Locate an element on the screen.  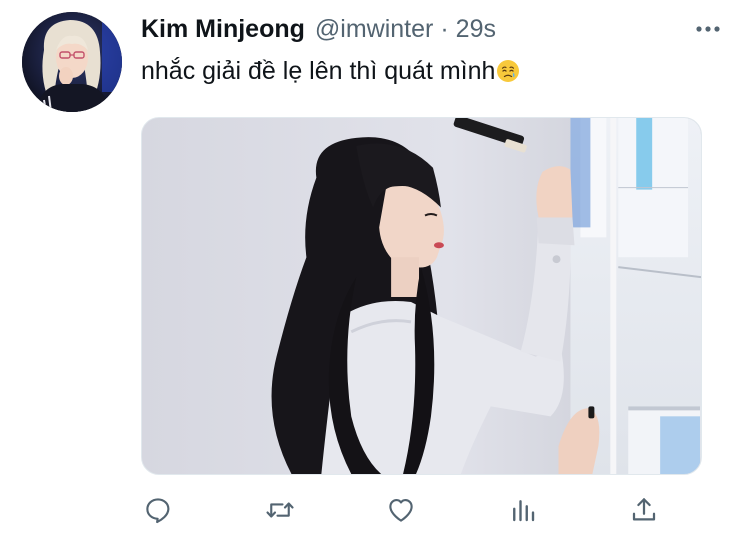
like-button is located at coordinates (401, 510).